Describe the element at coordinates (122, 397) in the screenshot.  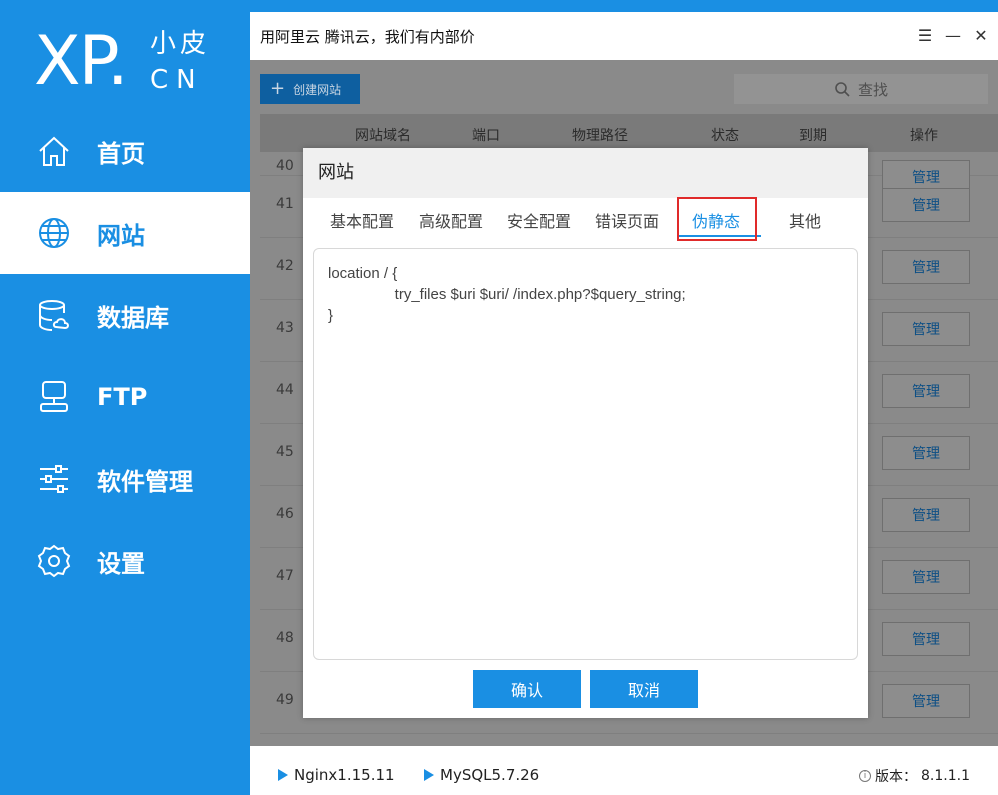
I see `sidebar-item-label: FTP` at that location.